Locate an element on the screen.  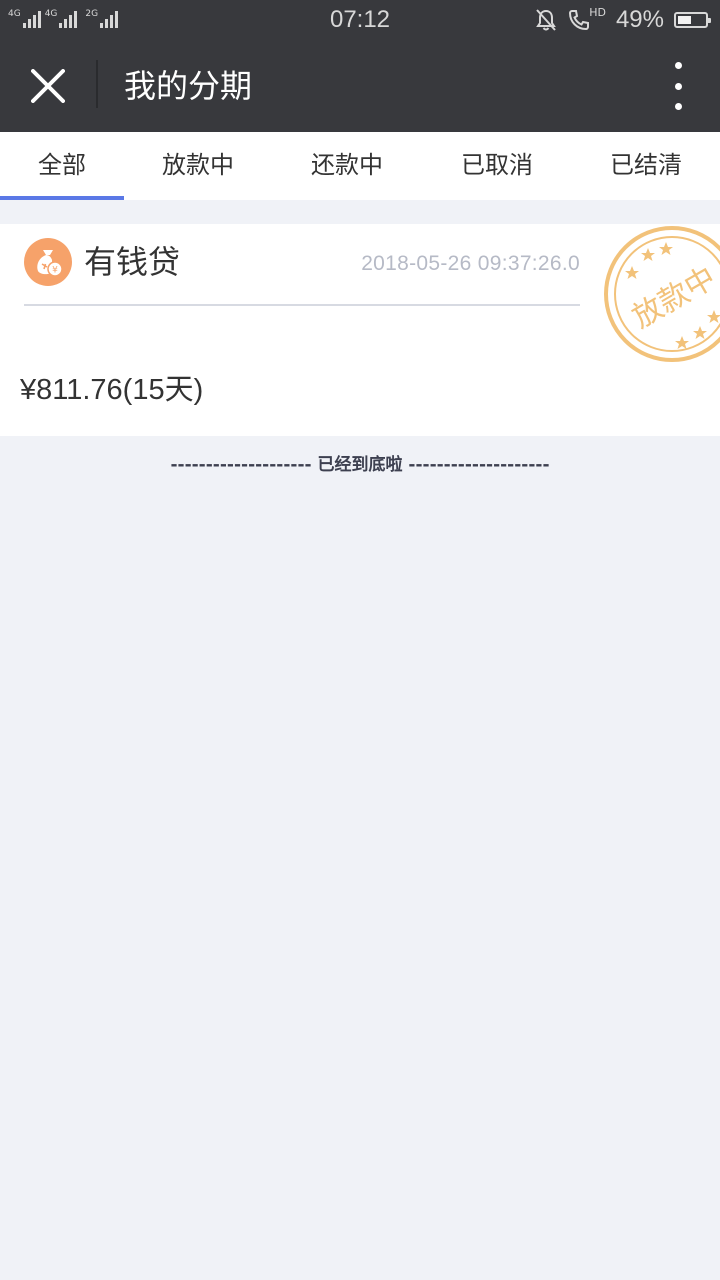
more-vertical-icon is located at coordinates (678, 65).